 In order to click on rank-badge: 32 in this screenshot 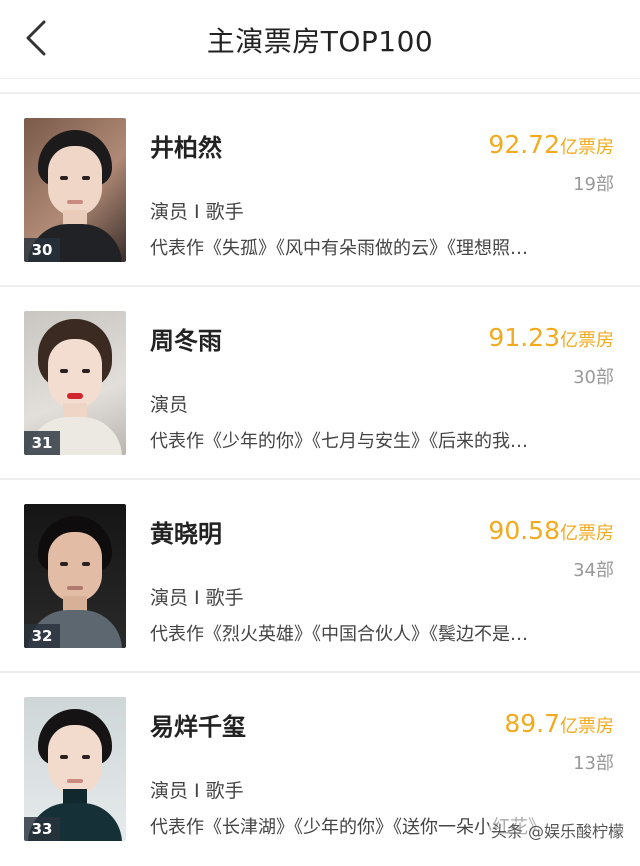, I will do `click(42, 636)`.